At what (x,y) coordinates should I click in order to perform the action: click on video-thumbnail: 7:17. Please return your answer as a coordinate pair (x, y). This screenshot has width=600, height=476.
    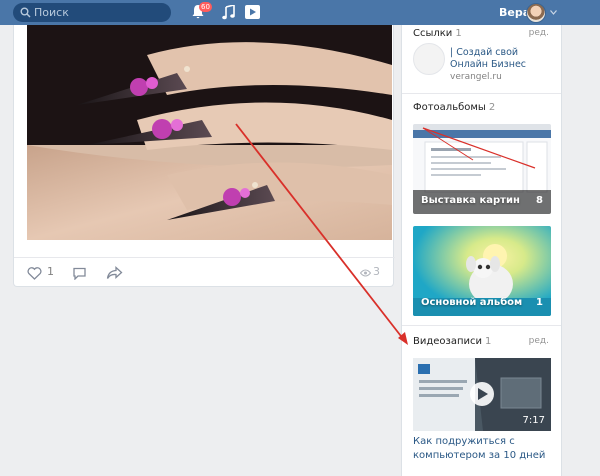
    Looking at the image, I should click on (482, 394).